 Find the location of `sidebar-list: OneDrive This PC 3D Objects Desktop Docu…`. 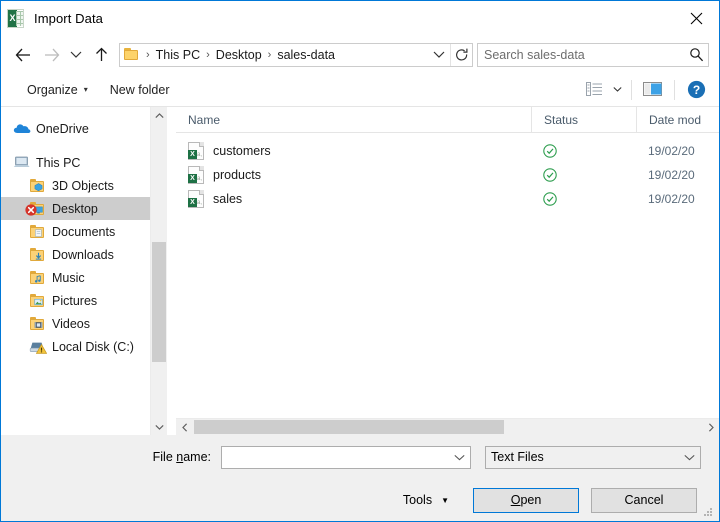

sidebar-list: OneDrive This PC 3D Objects Desktop Docu… is located at coordinates (84, 232).